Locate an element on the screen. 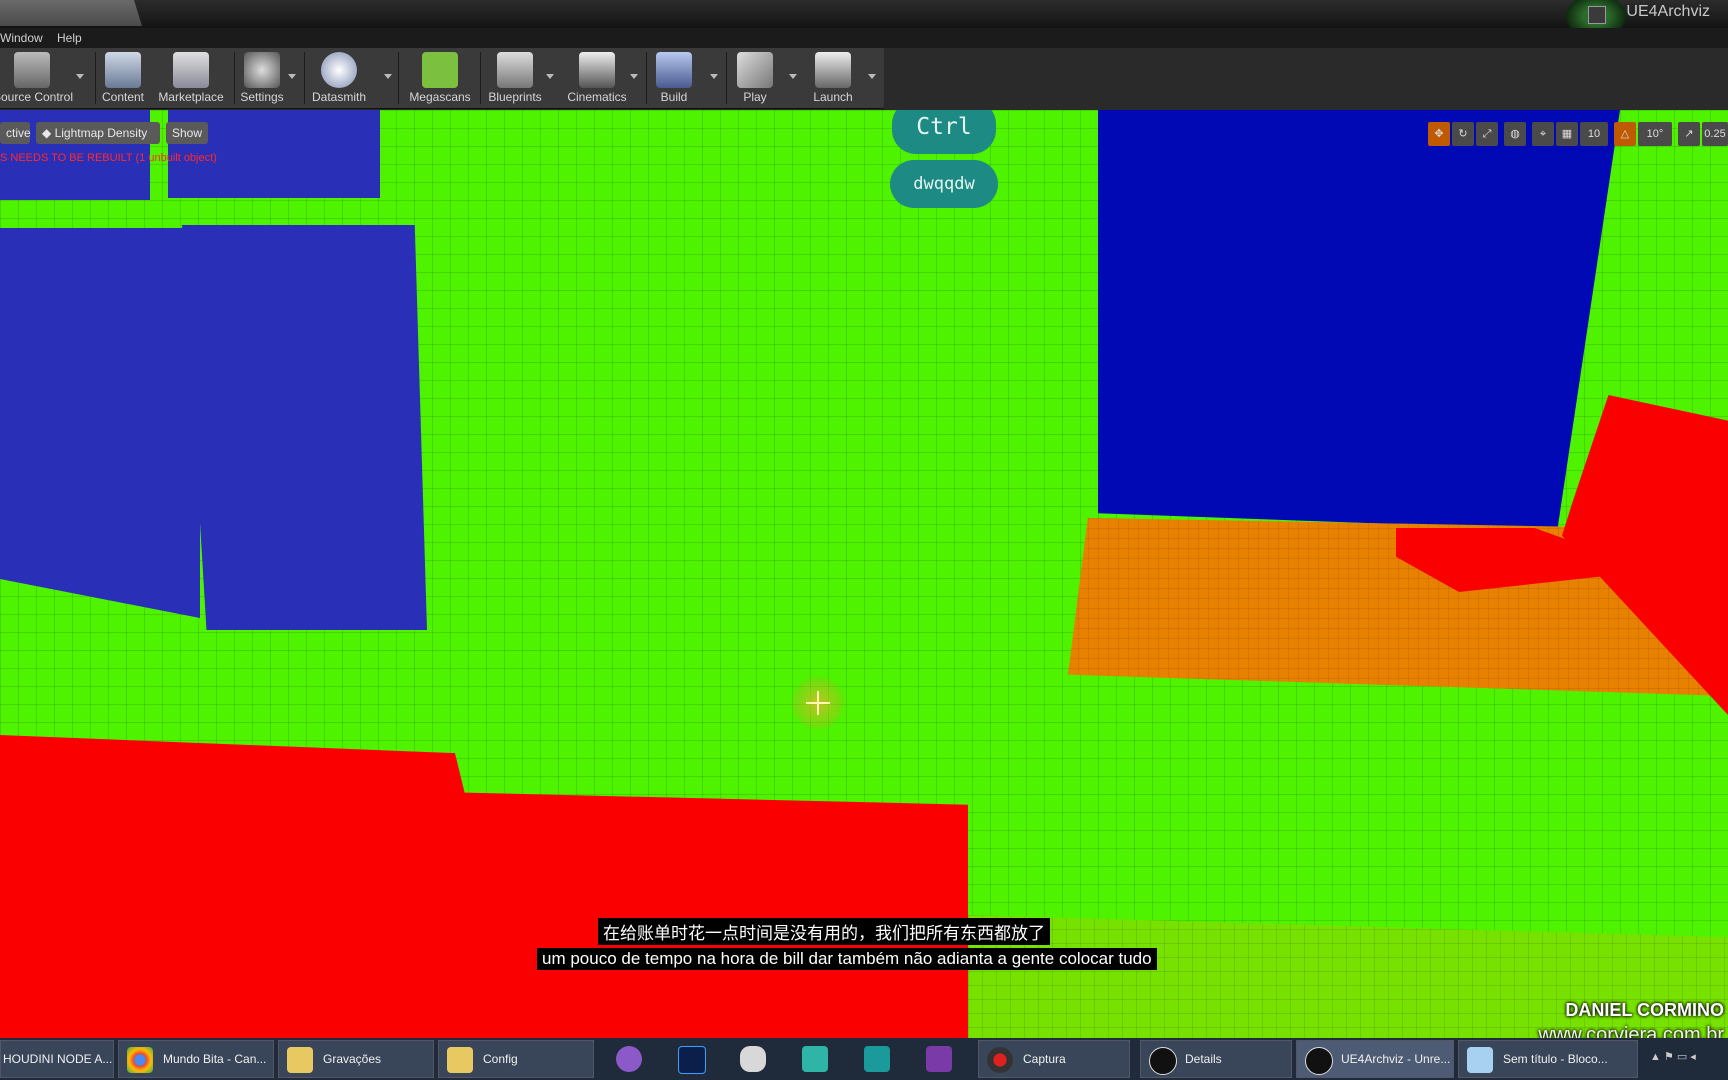 The image size is (1728, 1080). rotation-snap-value: 10° is located at coordinates (1655, 134).